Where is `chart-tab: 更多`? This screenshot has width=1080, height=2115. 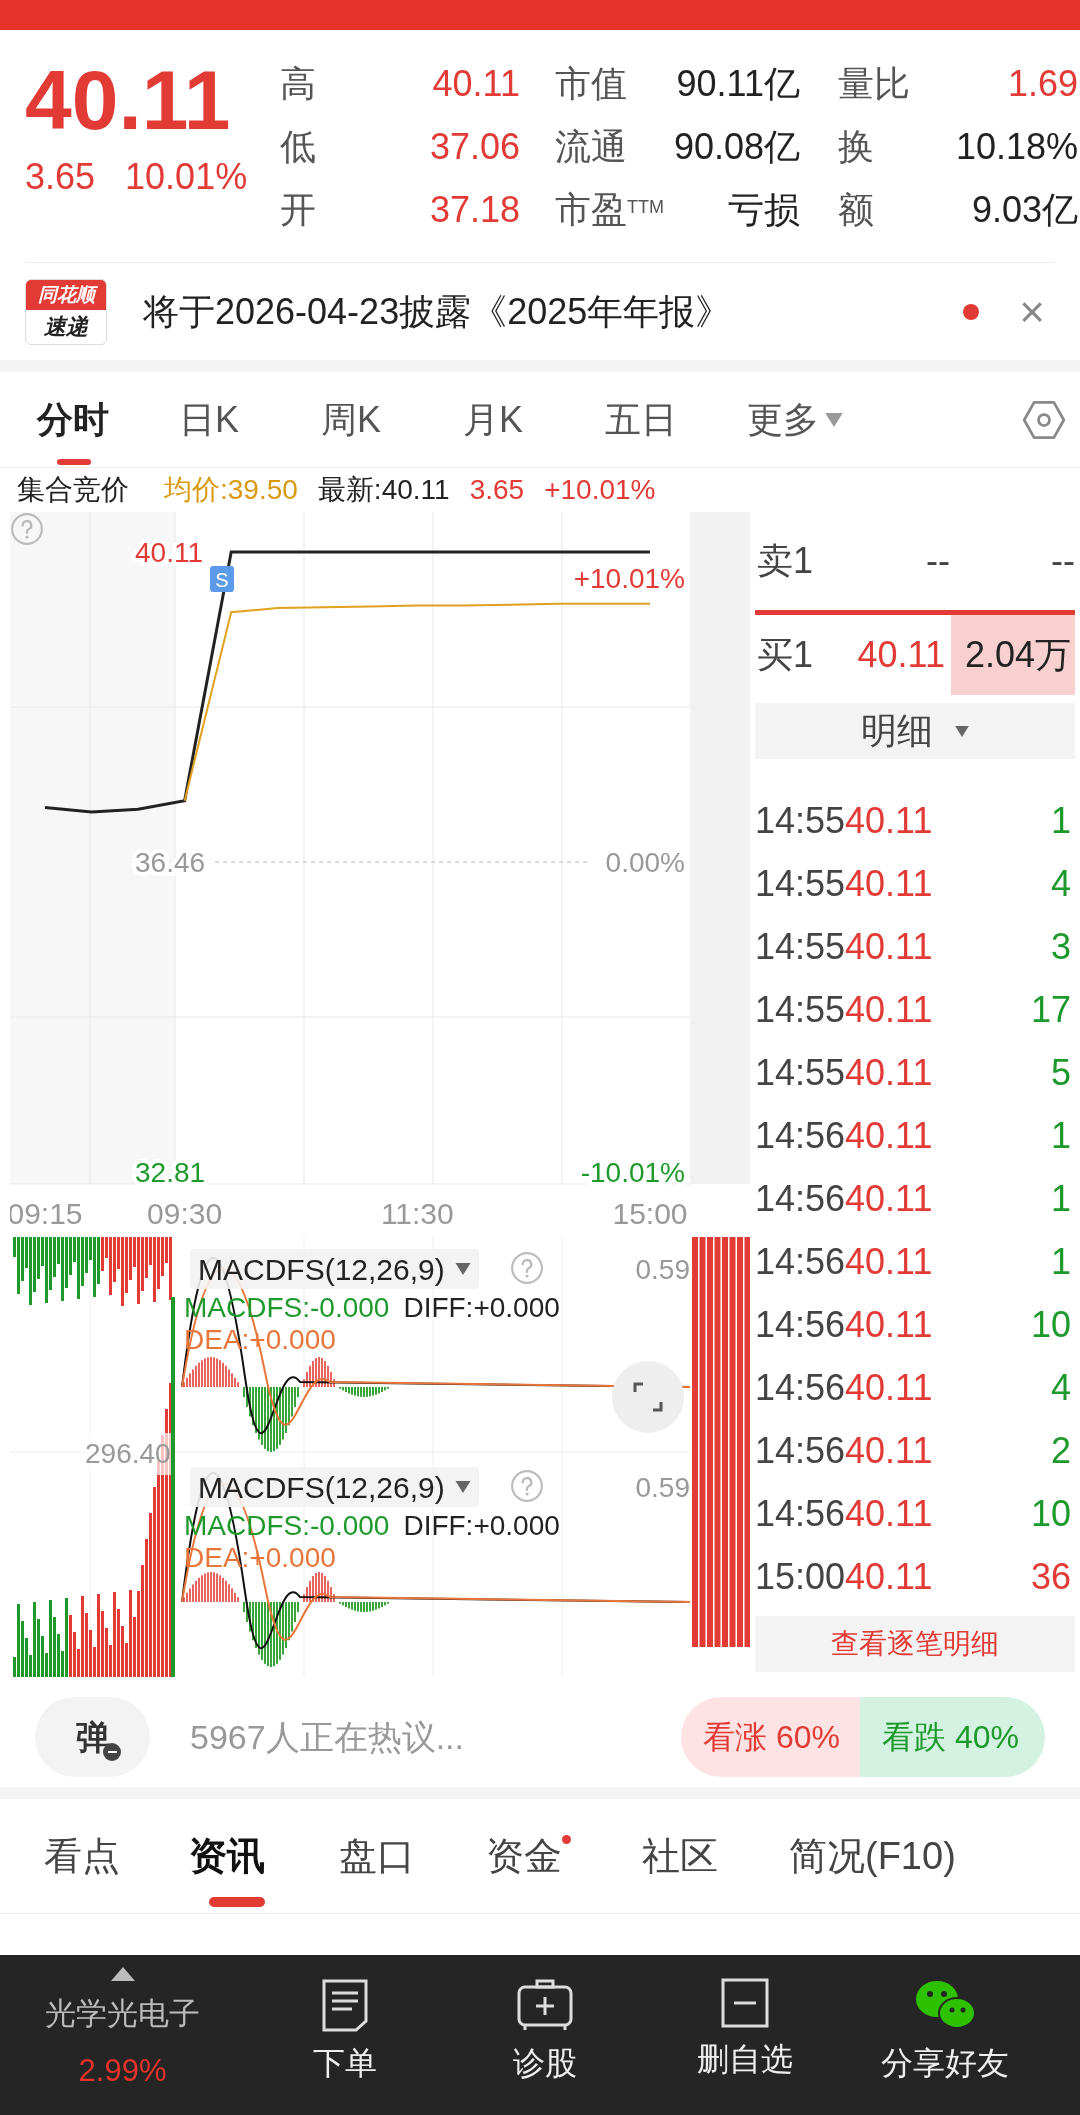 chart-tab: 更多 is located at coordinates (795, 419).